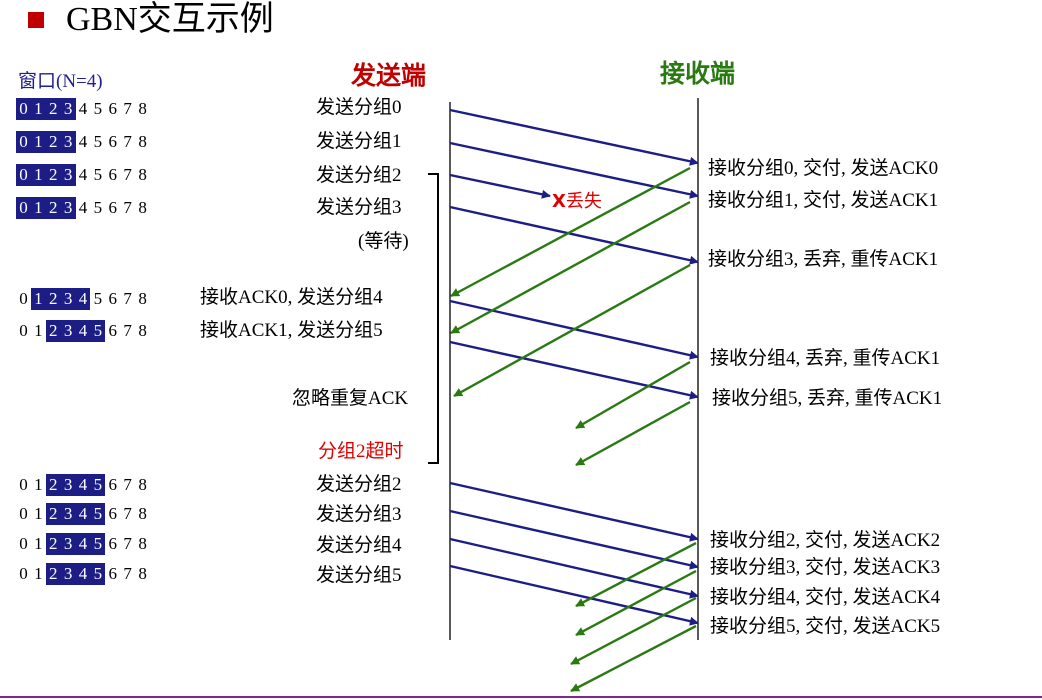  Describe the element at coordinates (500, 186) in the screenshot. I see `packet-arrow-lost` at that location.